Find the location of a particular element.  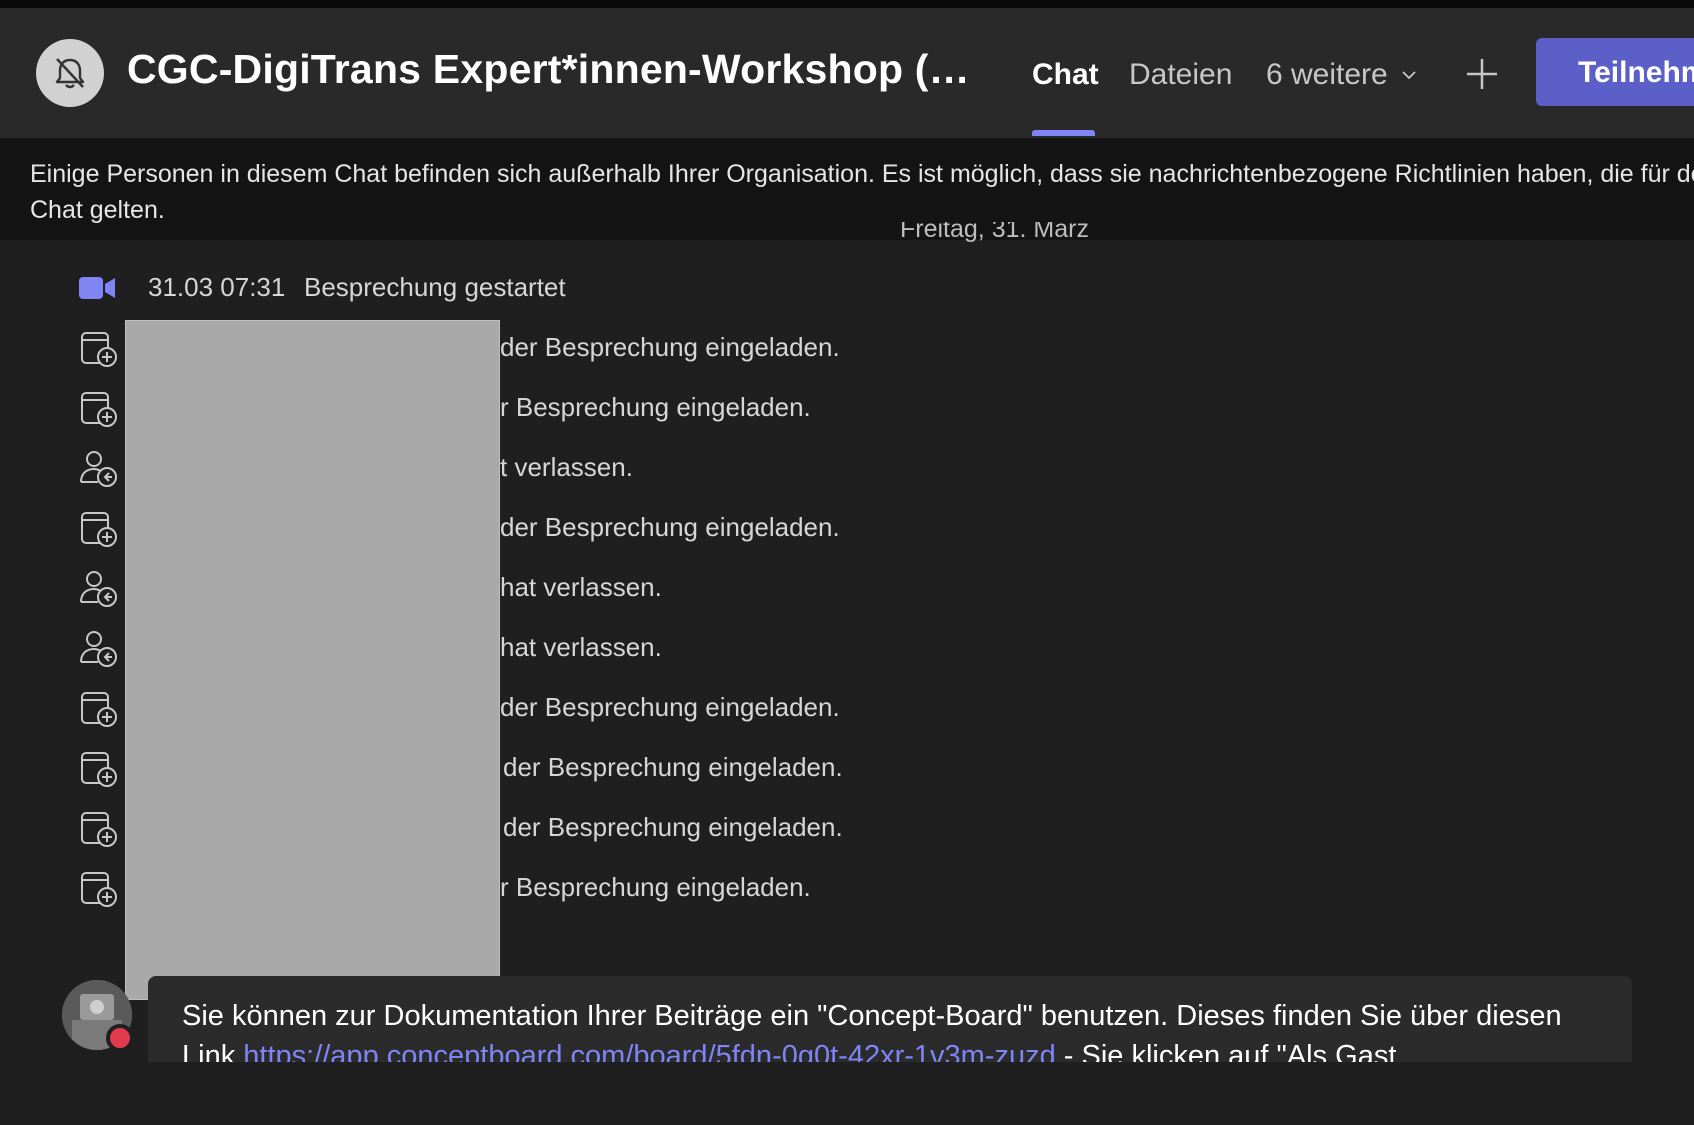

event-text: t verlassen. is located at coordinates (566, 467).